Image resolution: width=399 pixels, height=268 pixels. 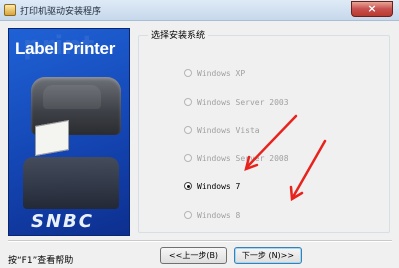 I want to click on footer-divider, so click(x=200, y=241).